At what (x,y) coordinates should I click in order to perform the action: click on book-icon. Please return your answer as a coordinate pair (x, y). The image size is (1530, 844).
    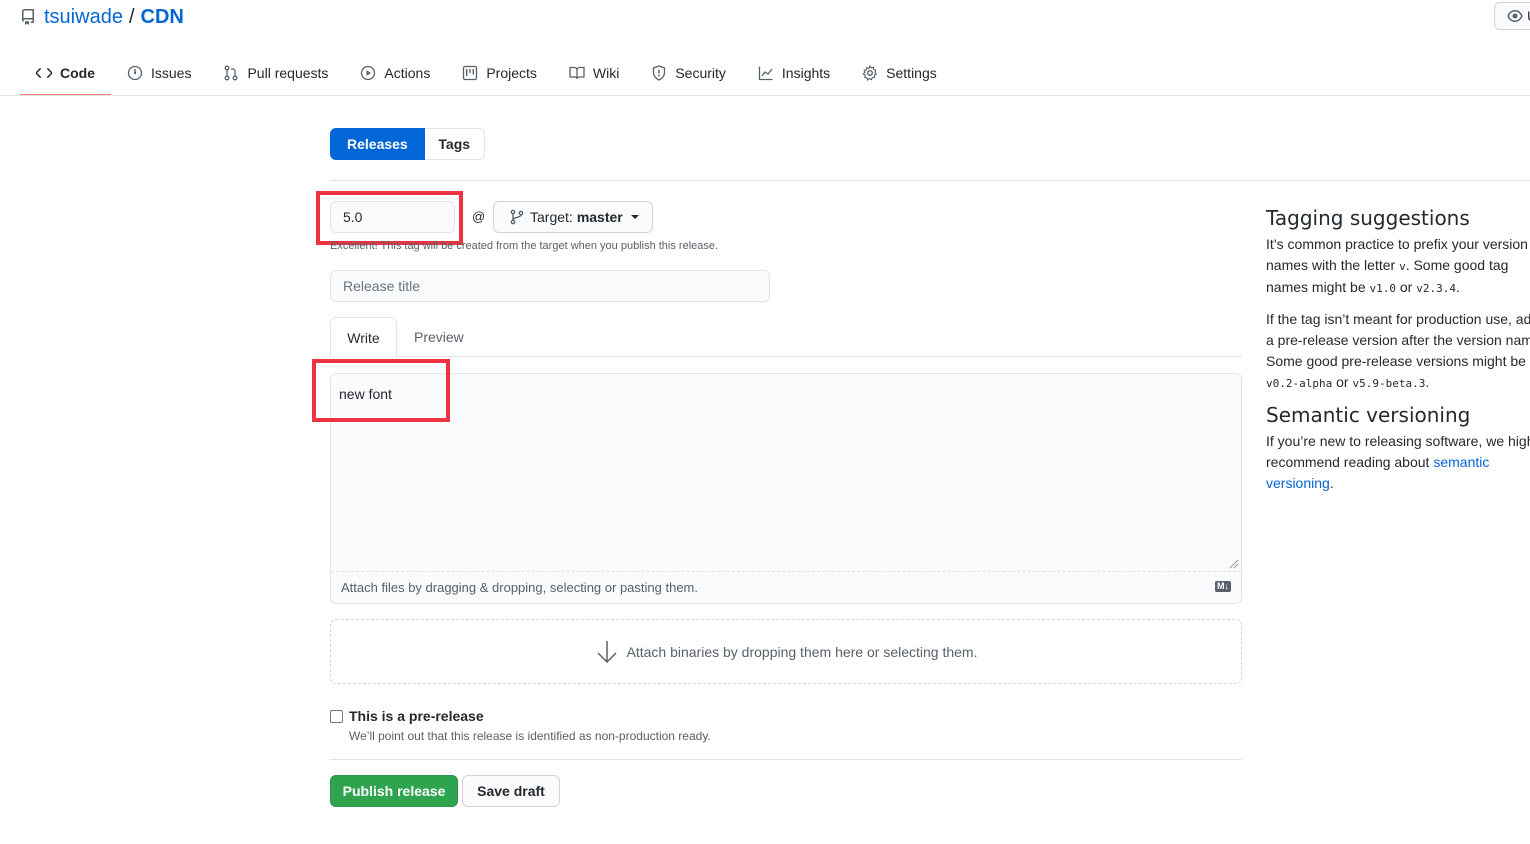
    Looking at the image, I should click on (577, 73).